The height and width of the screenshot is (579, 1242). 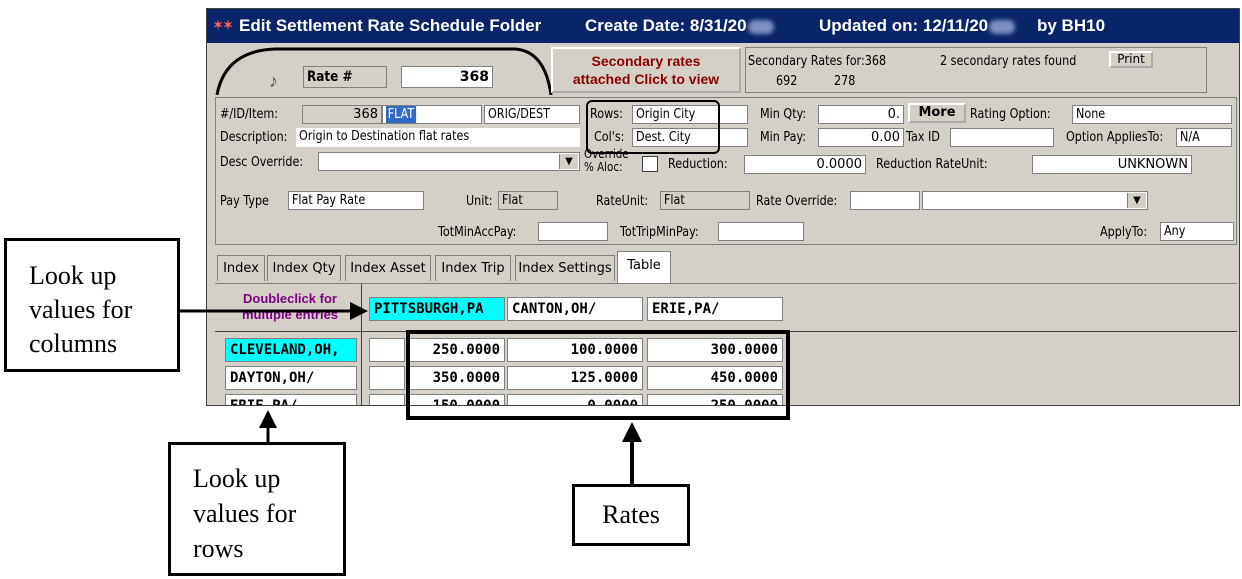 What do you see at coordinates (73, 343) in the screenshot?
I see `callout-line: columns` at bounding box center [73, 343].